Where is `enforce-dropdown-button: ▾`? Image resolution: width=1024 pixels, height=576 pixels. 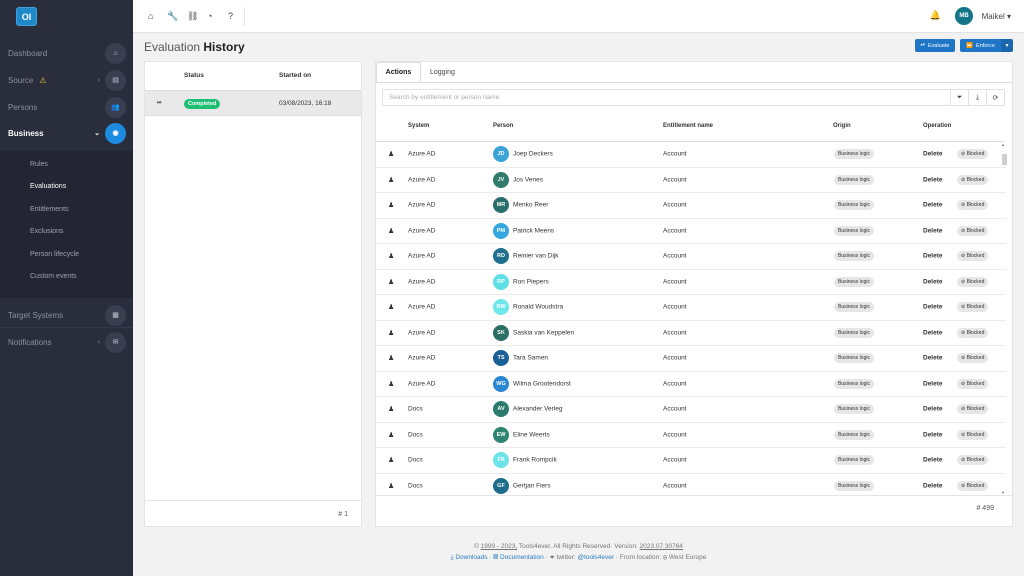
enforce-dropdown-button: ▾ is located at coordinates (1007, 45).